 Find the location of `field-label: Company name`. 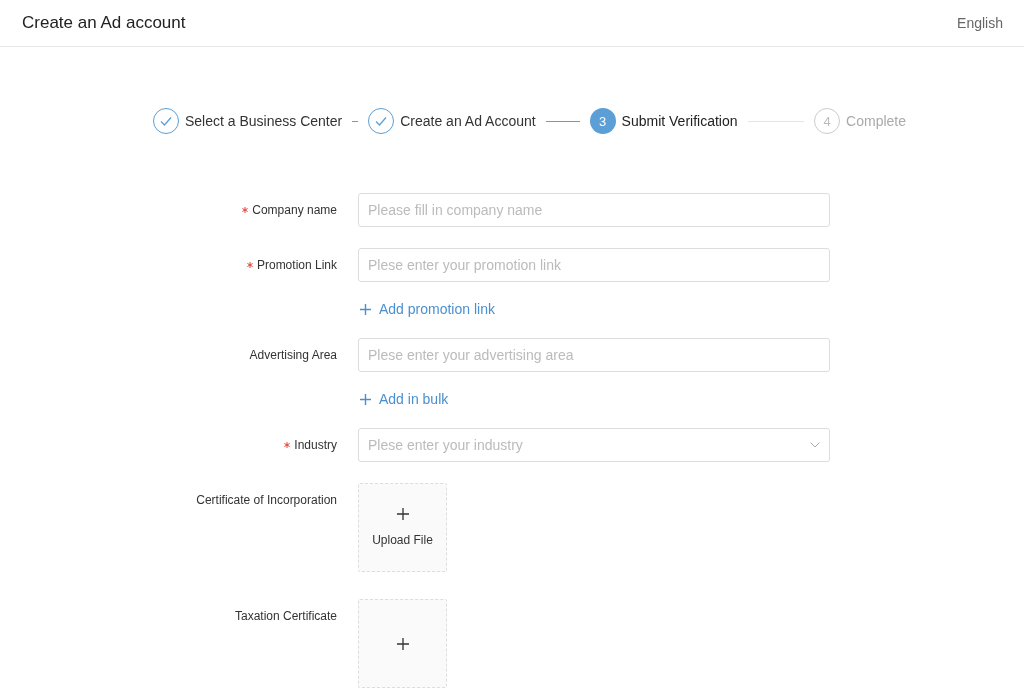

field-label: Company name is located at coordinates (294, 210).